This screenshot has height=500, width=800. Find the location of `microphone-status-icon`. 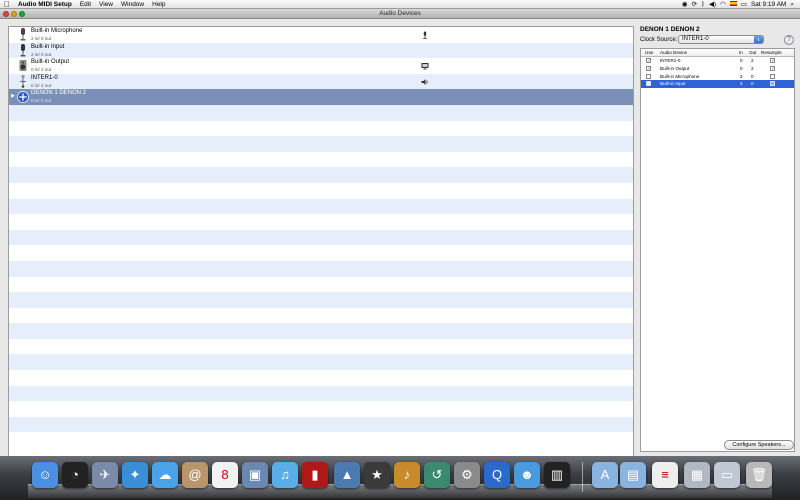

microphone-status-icon is located at coordinates (425, 35).